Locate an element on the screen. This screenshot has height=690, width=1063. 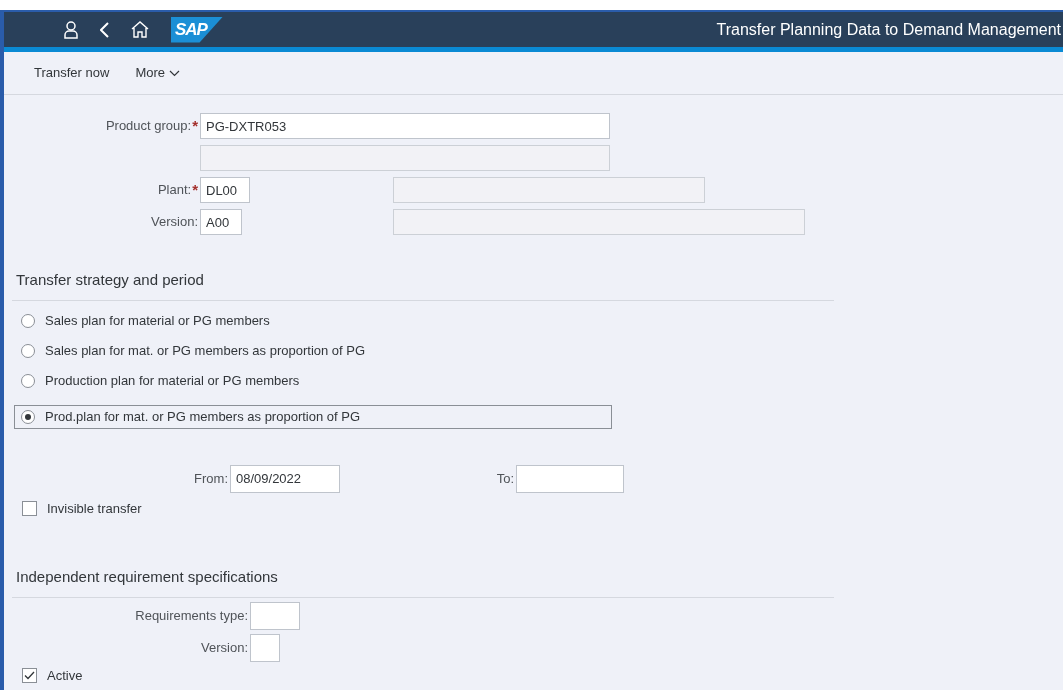
field-label: Product group: is located at coordinates (148, 126).